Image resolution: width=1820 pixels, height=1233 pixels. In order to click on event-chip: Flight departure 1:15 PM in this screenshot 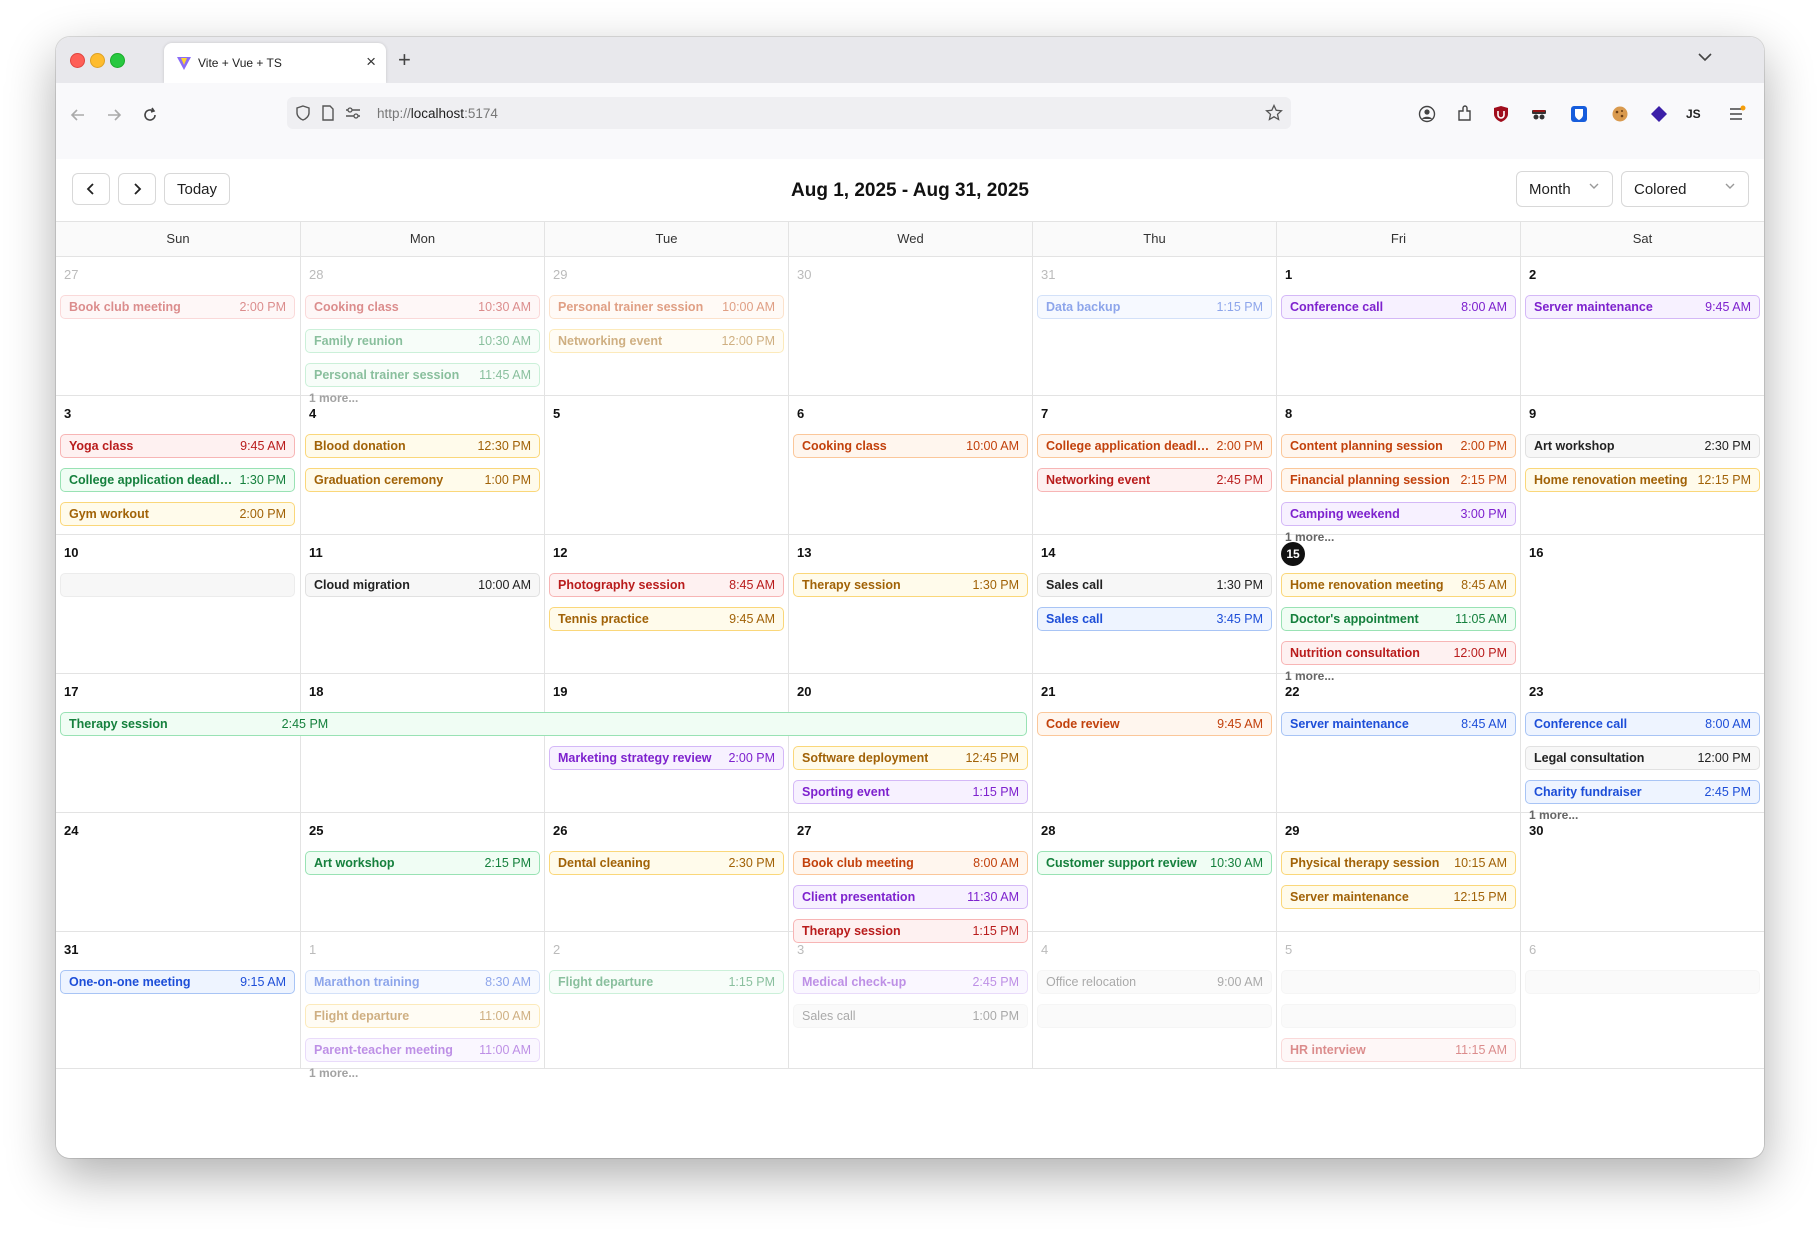, I will do `click(666, 982)`.